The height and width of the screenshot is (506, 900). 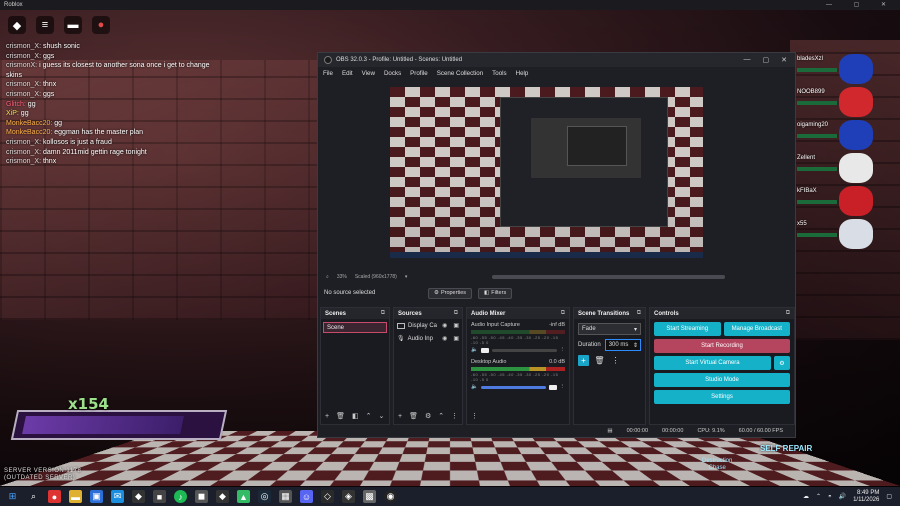 What do you see at coordinates (369, 496) in the screenshot?
I see `app-icon: ▩` at bounding box center [369, 496].